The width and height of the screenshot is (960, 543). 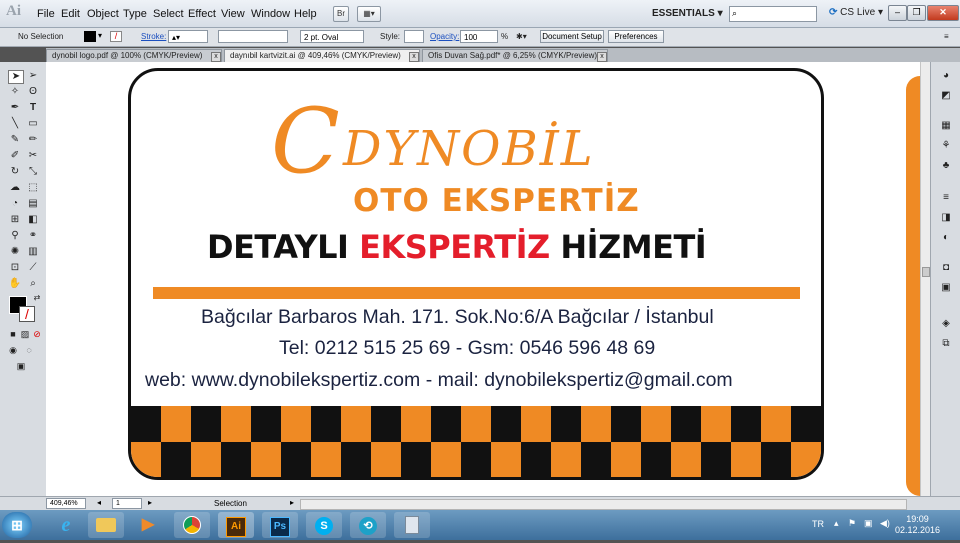 What do you see at coordinates (168, 14) in the screenshot?
I see `menu-select: Select` at bounding box center [168, 14].